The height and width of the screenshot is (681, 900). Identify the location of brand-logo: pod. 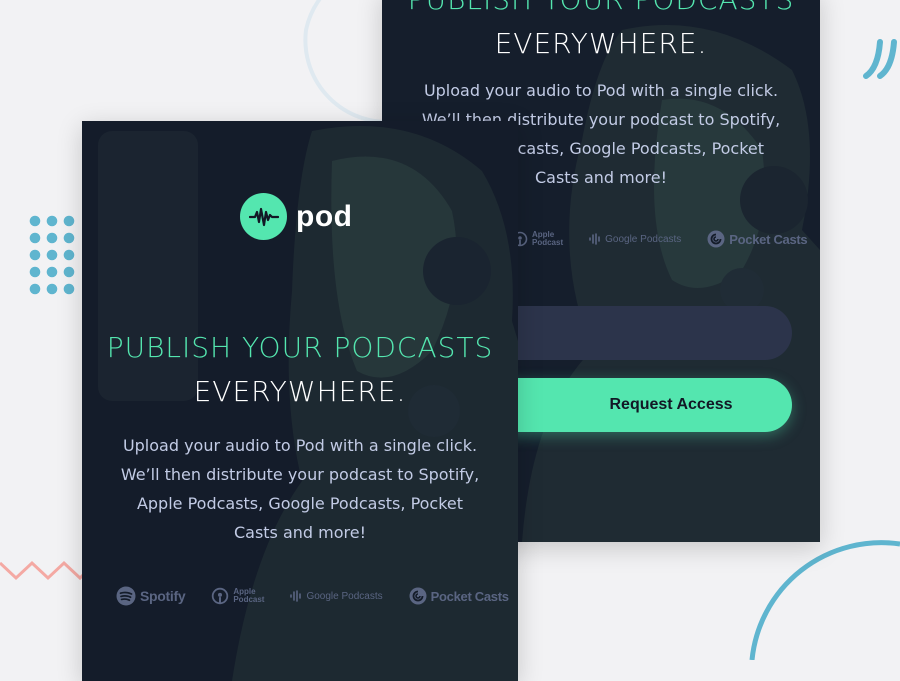
(296, 216).